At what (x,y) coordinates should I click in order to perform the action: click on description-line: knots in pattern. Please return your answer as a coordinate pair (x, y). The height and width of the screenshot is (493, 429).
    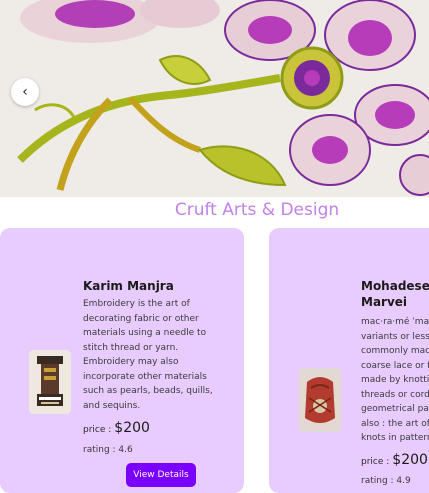
    Looking at the image, I should click on (395, 438).